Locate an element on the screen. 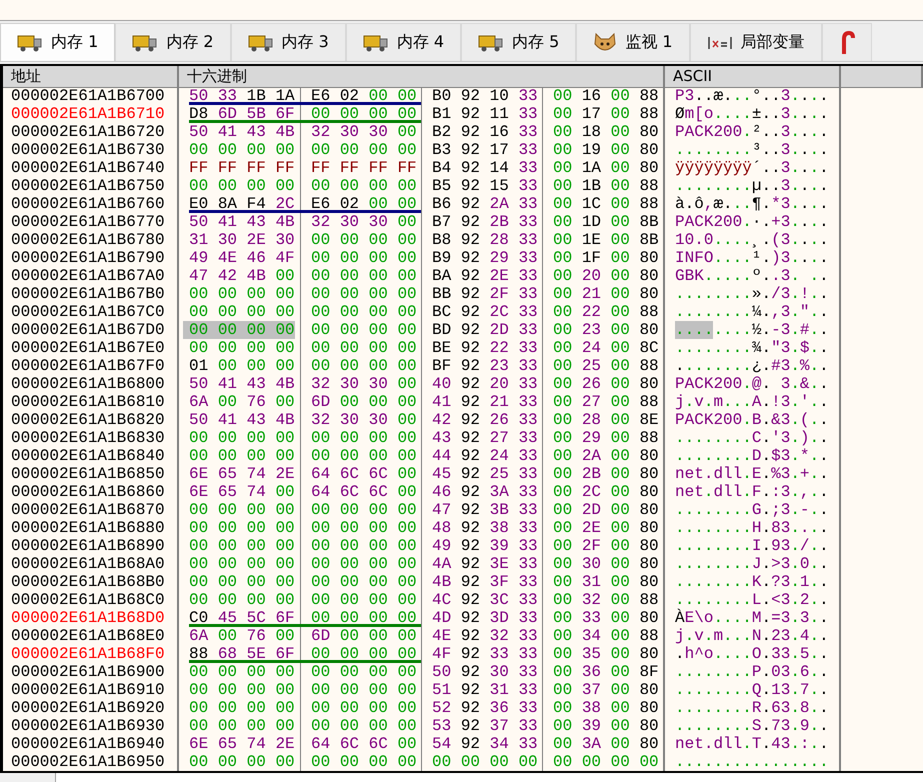 This screenshot has height=782, width=923. ascii-text: PACK200.@. 3.&.. is located at coordinates (752, 384).